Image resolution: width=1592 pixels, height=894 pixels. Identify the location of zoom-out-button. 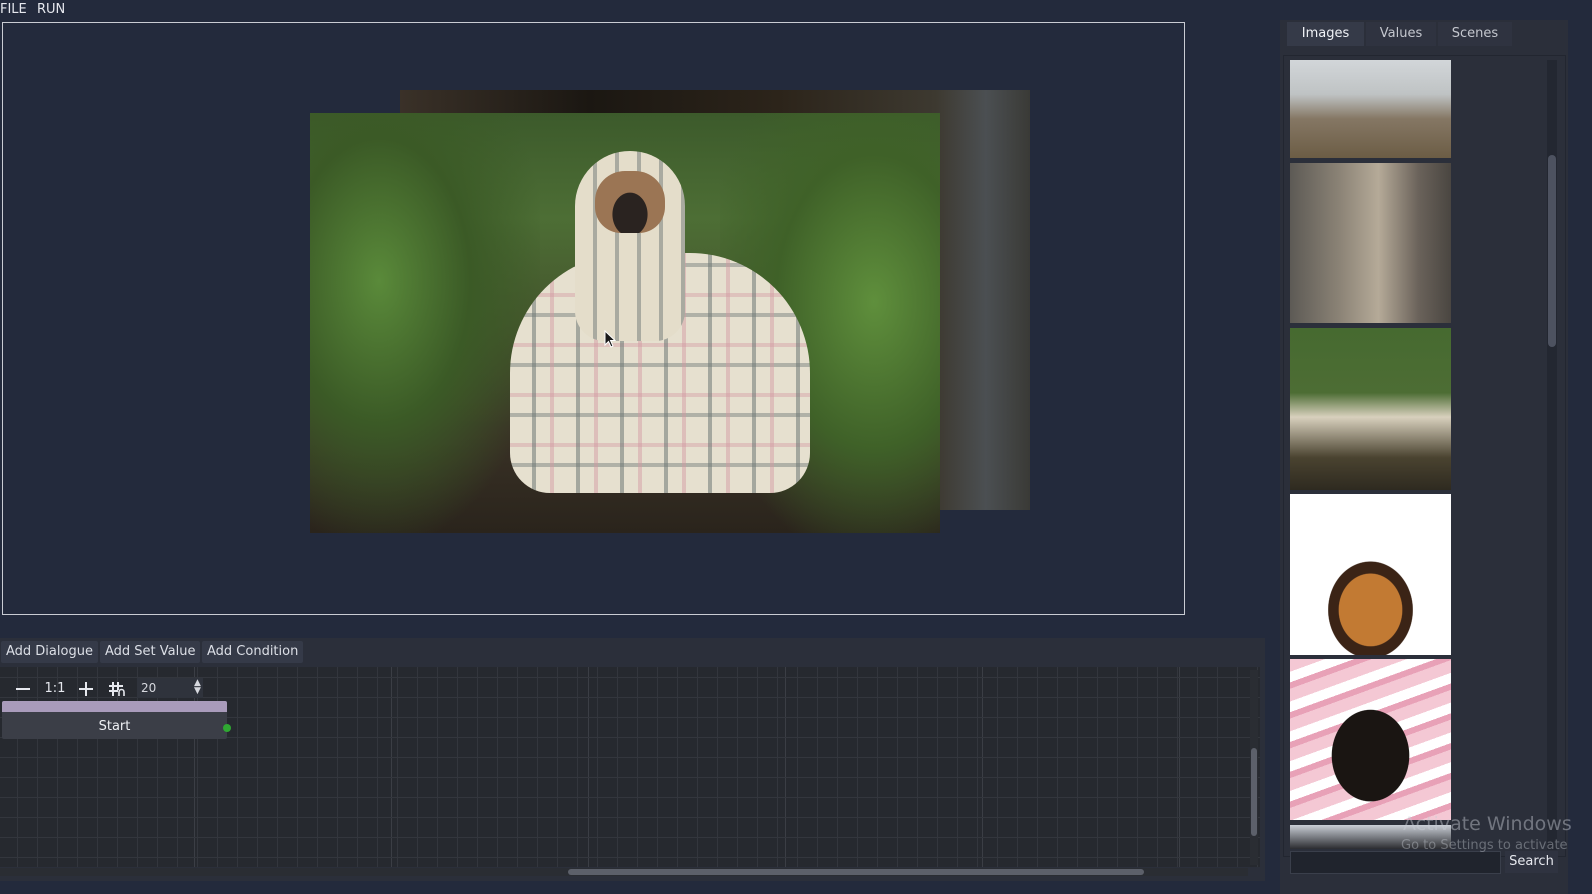
(23, 689).